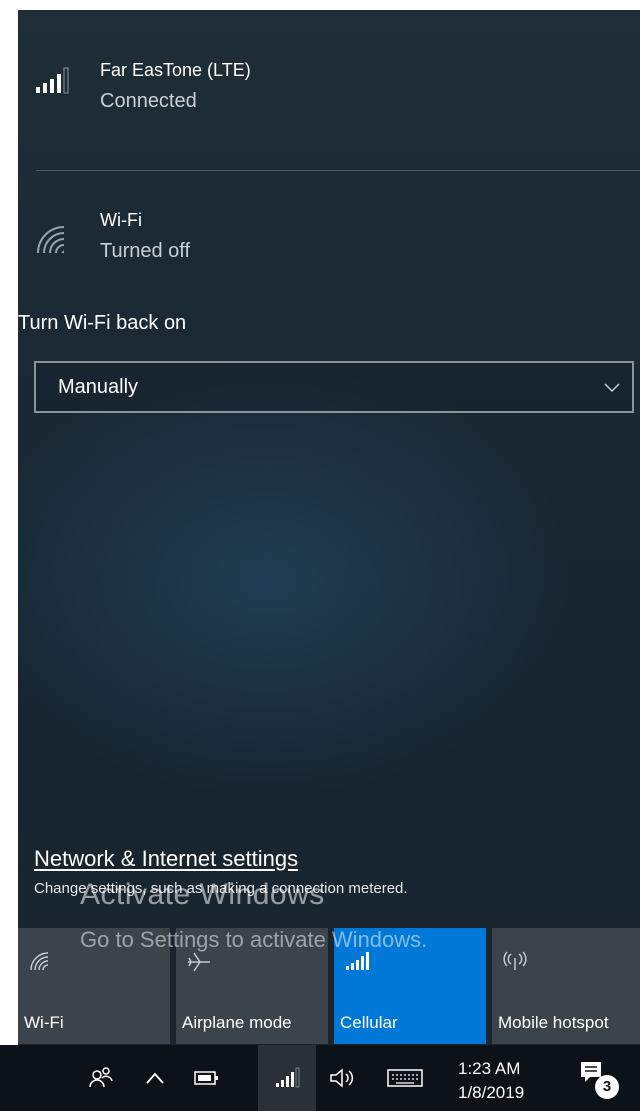  Describe the element at coordinates (566, 986) in the screenshot. I see `tile-mobile-hotspot: Mobile hotspot` at that location.